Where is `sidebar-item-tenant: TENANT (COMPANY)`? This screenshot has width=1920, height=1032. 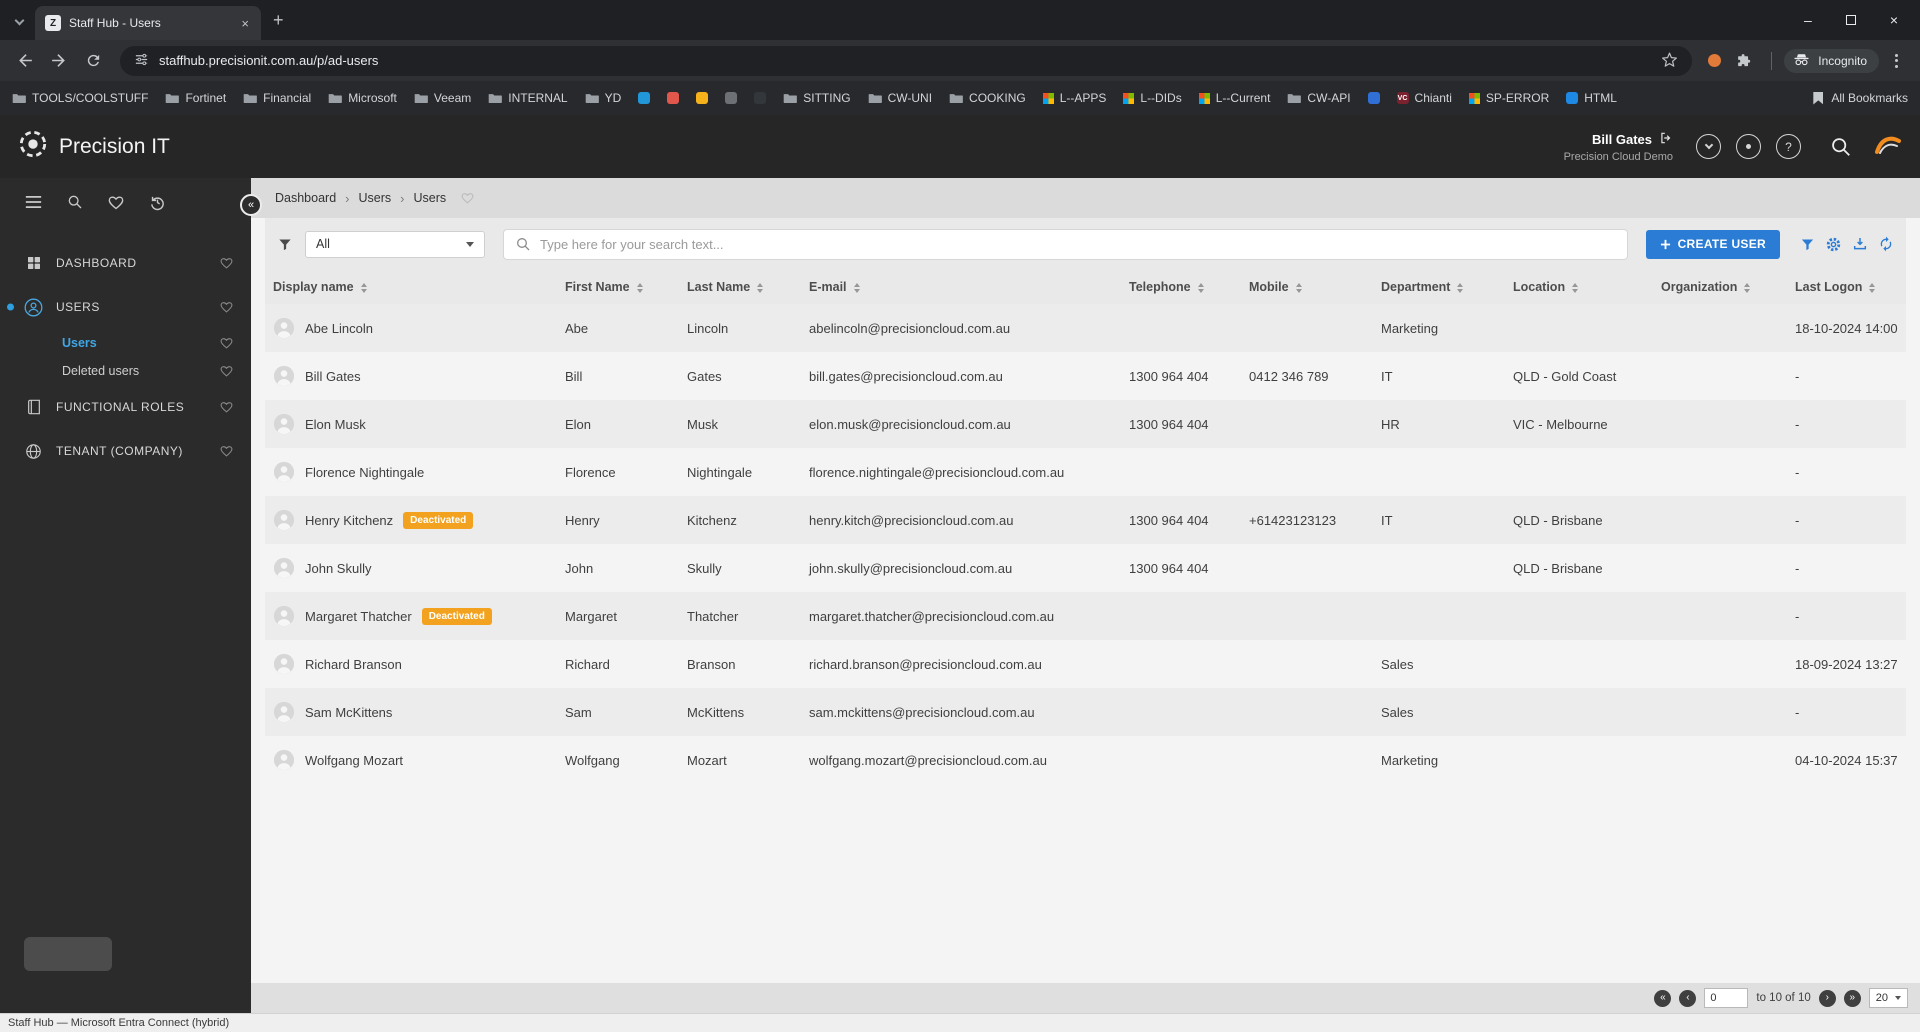 sidebar-item-tenant: TENANT (COMPANY) is located at coordinates (125, 451).